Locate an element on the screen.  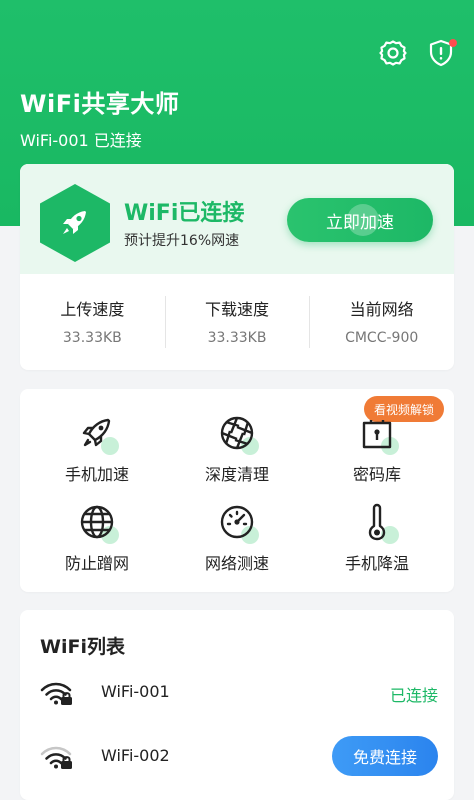
tool-password-vault: 密码库 is located at coordinates (377, 449).